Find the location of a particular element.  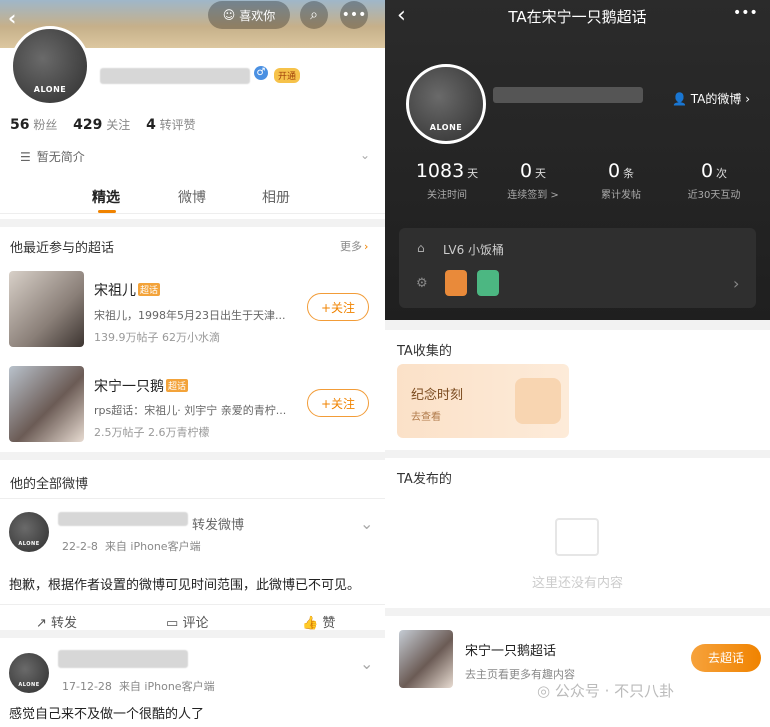

supertopic-meta-1: 139.9万帖子 62万小水滴 is located at coordinates (157, 337).